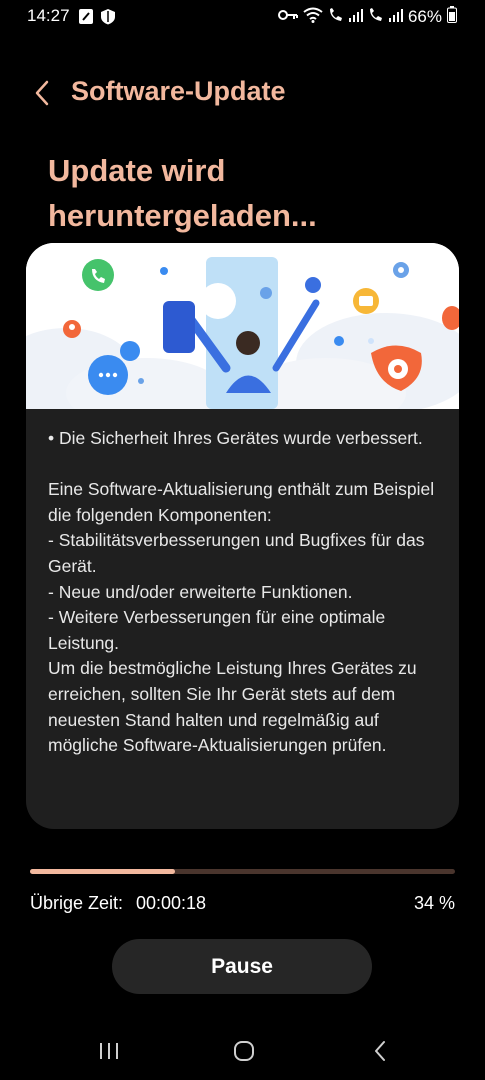  I want to click on navigation-bar, so click(242, 1050).